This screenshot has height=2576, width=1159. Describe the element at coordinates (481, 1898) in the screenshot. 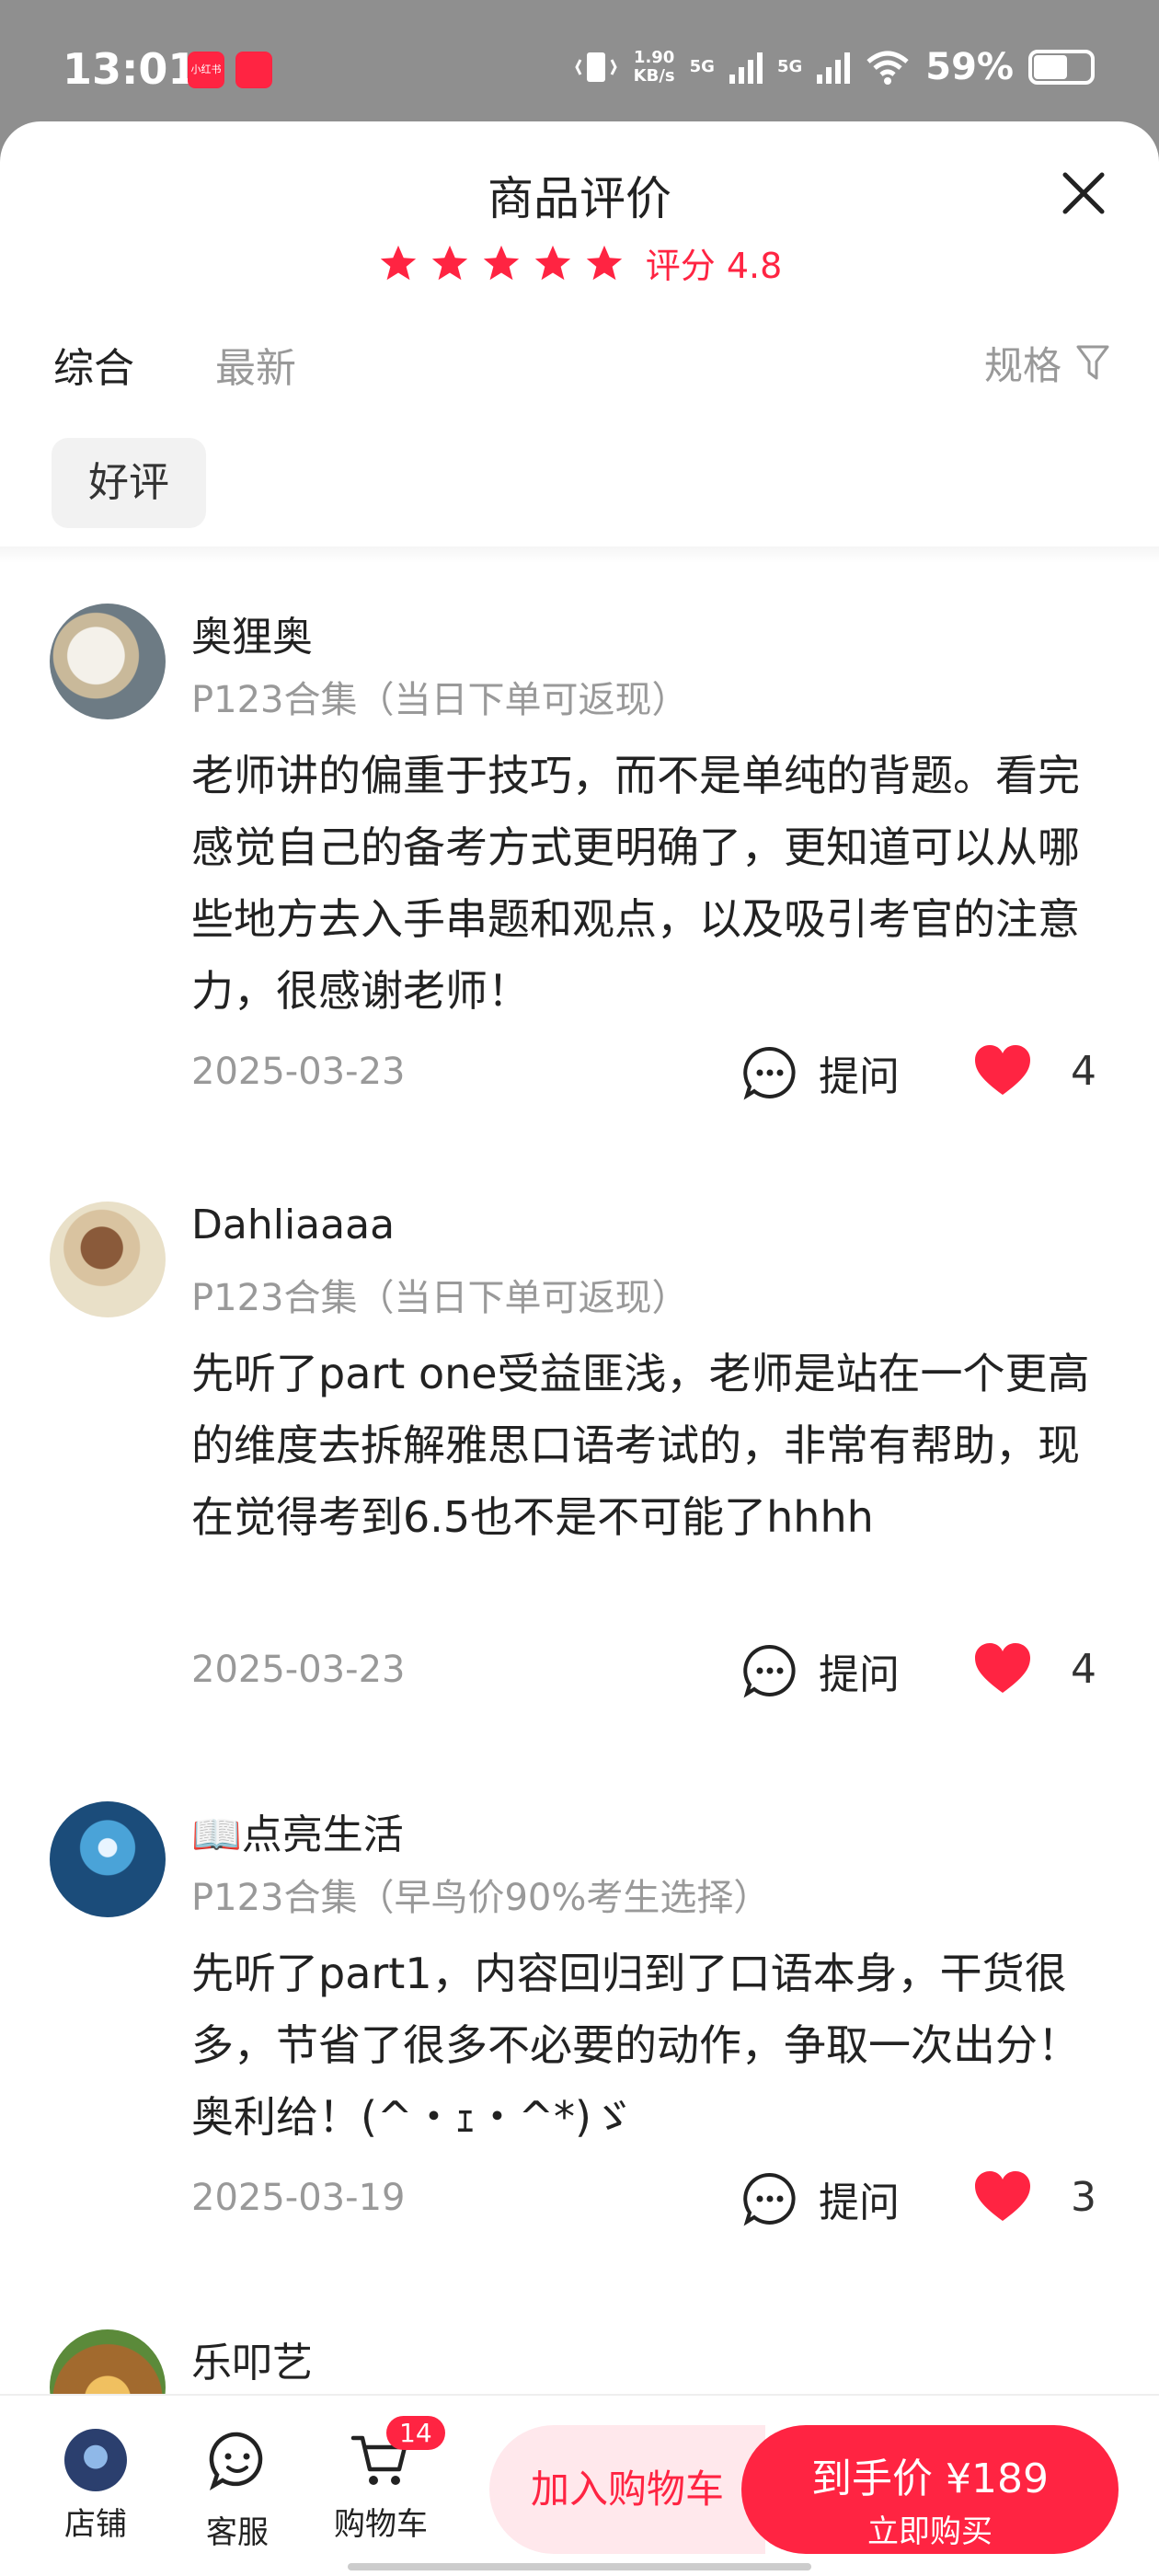

I see `review-spec: P123合集（早鸟价90%考生选择）` at that location.